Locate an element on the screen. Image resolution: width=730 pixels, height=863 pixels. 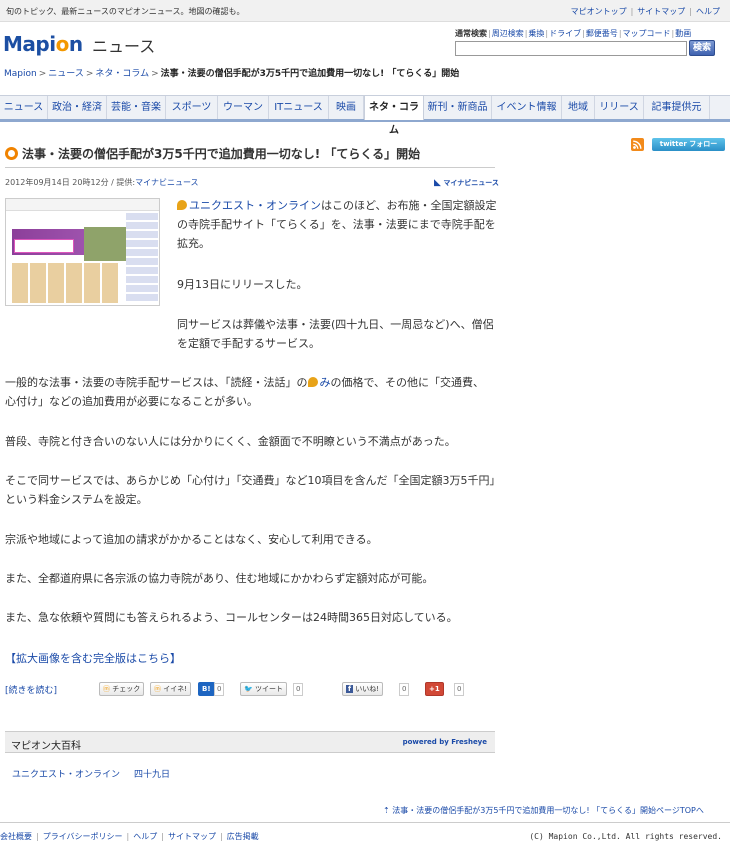
mapion-logo: Mapion is located at coordinates (43, 44).